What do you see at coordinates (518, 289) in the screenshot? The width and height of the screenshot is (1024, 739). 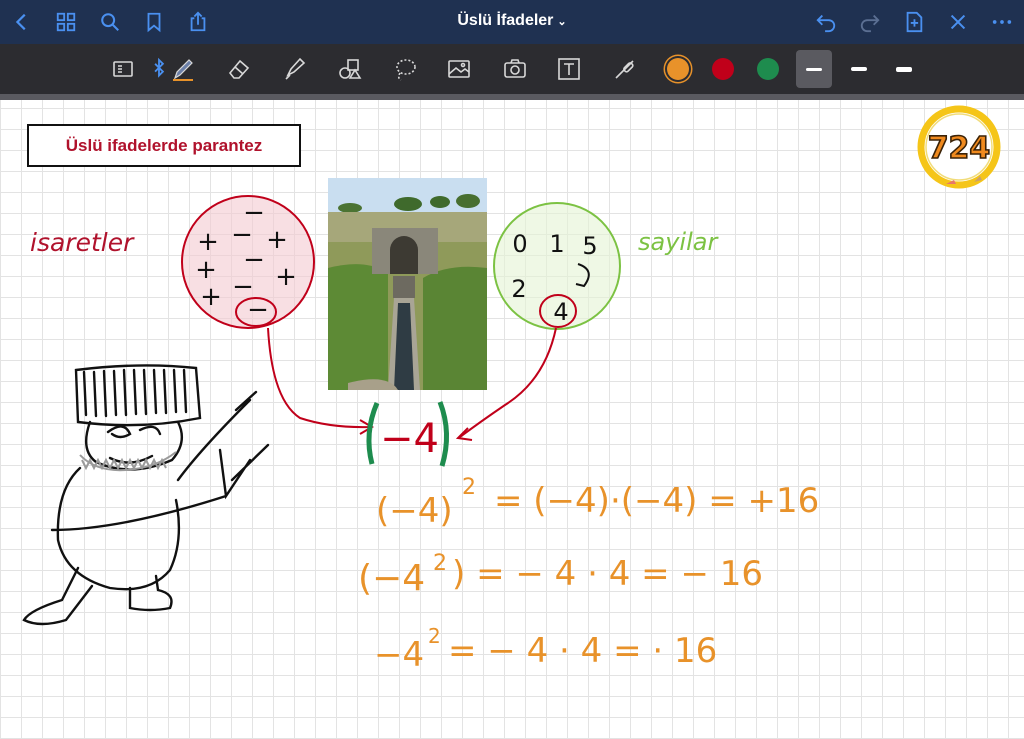 I see `number-digit: 2` at bounding box center [518, 289].